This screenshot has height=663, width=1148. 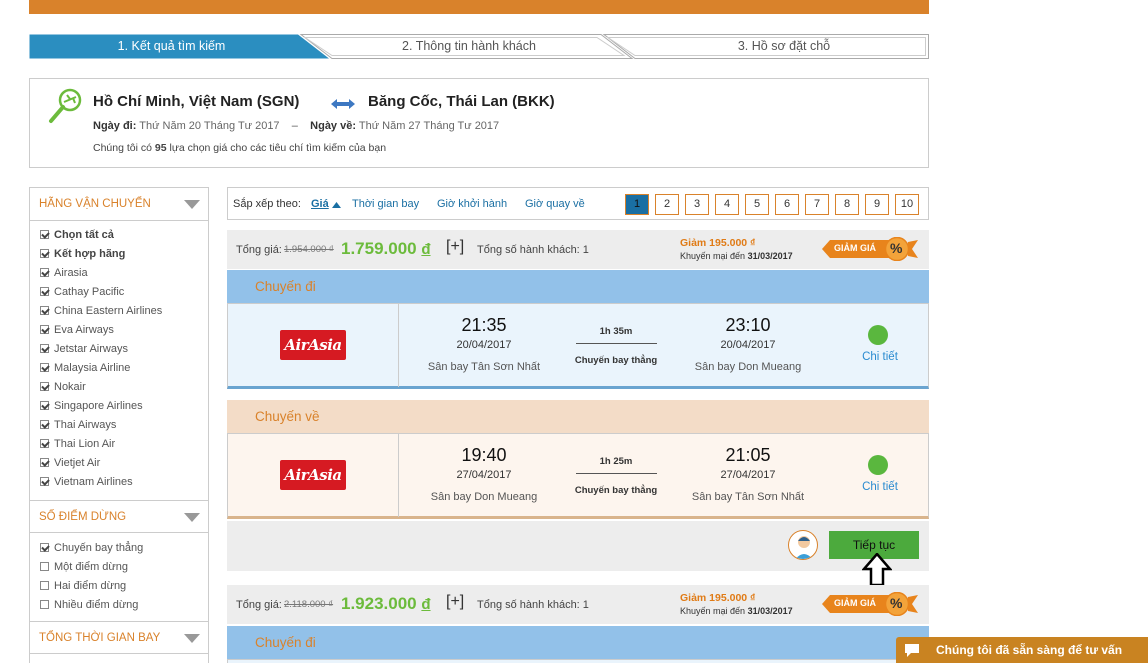 I want to click on checkbox-label: Eva Airways, so click(x=84, y=330).